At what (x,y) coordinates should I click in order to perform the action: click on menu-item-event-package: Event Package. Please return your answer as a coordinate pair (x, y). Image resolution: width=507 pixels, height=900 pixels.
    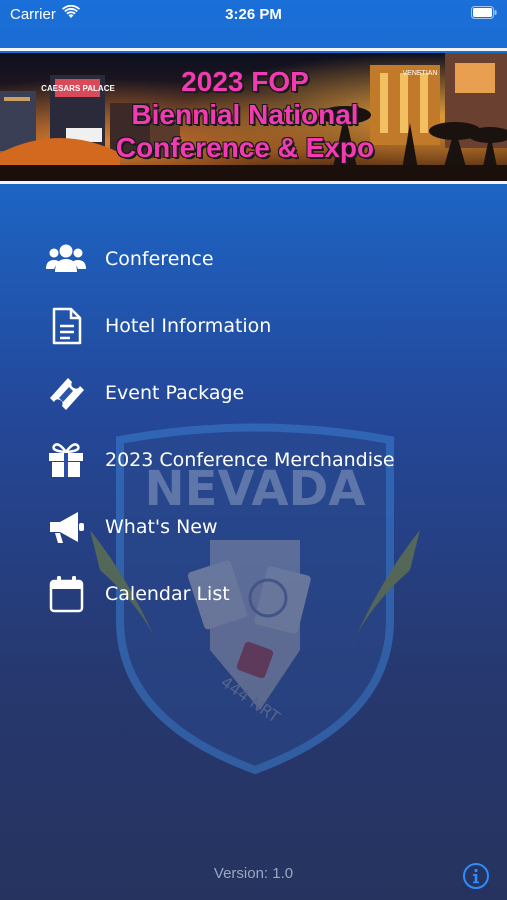
    Looking at the image, I should click on (256, 393).